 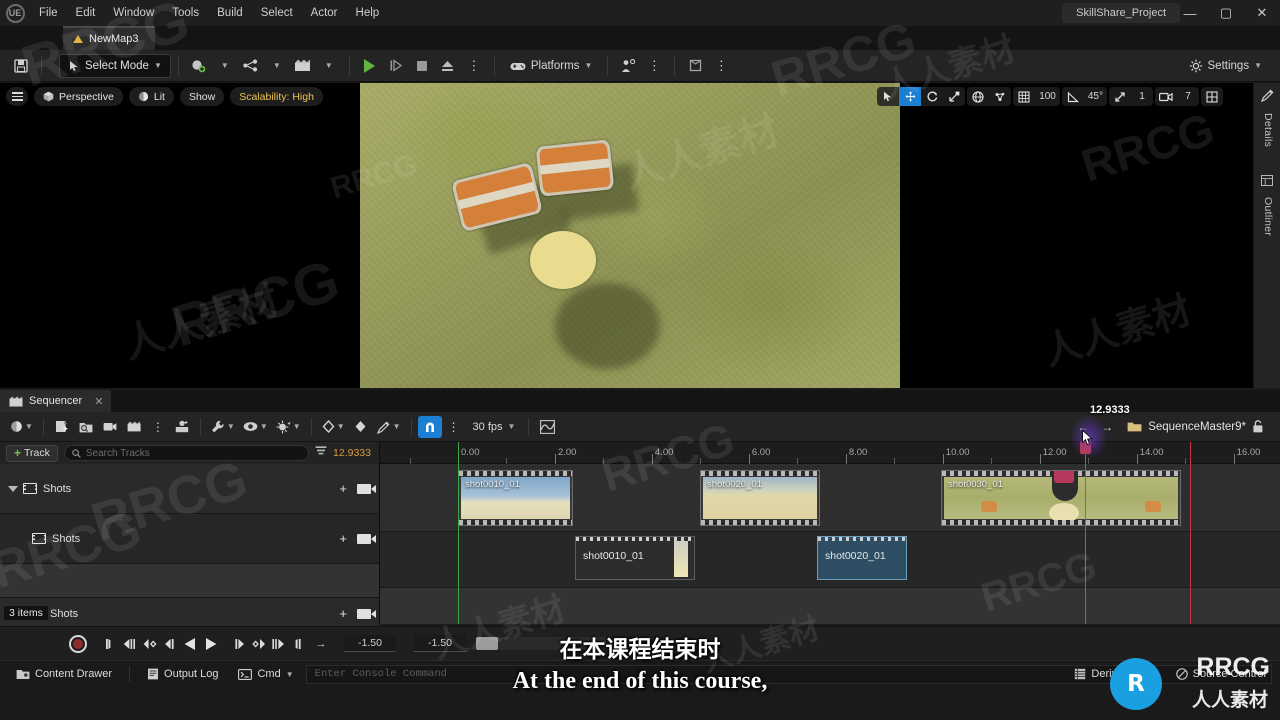 What do you see at coordinates (1262, 13) in the screenshot?
I see `close-button: ✕` at bounding box center [1262, 13].